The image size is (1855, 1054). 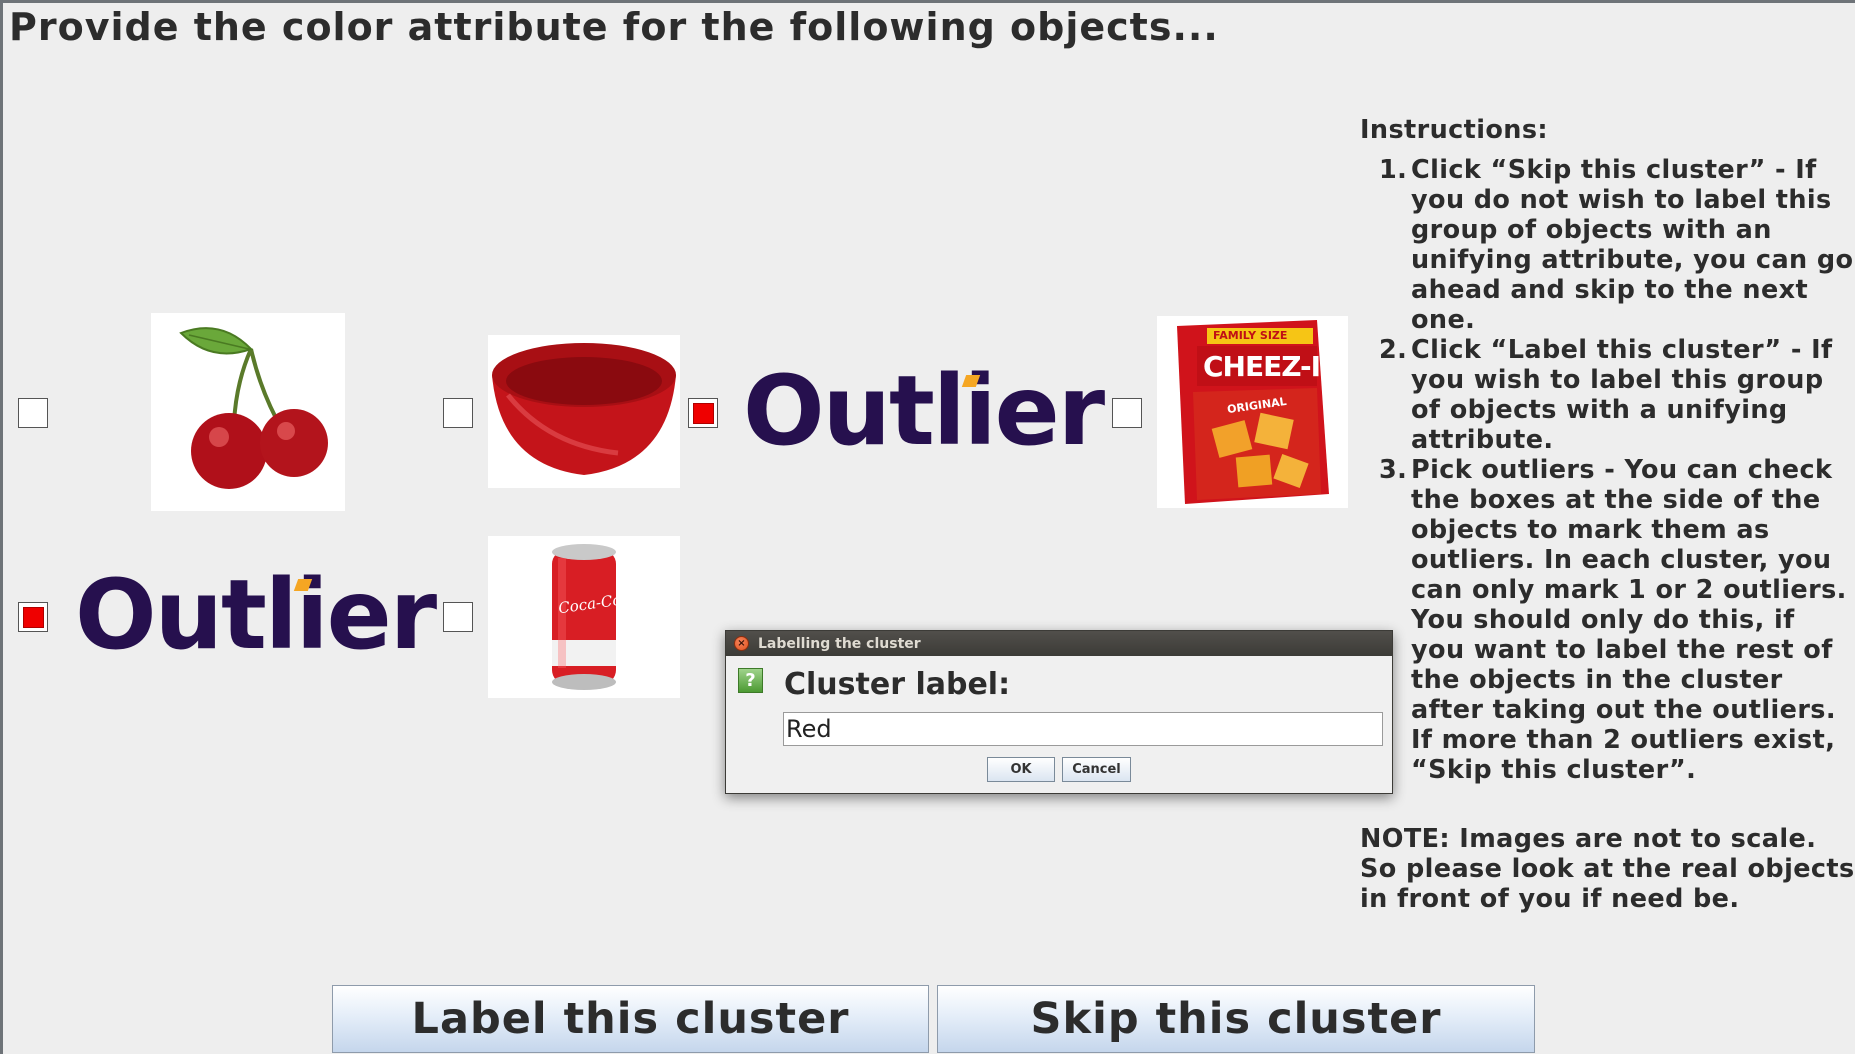 I want to click on cheez-it-brand-text: CHEEZ-IT, so click(x=1271, y=366).